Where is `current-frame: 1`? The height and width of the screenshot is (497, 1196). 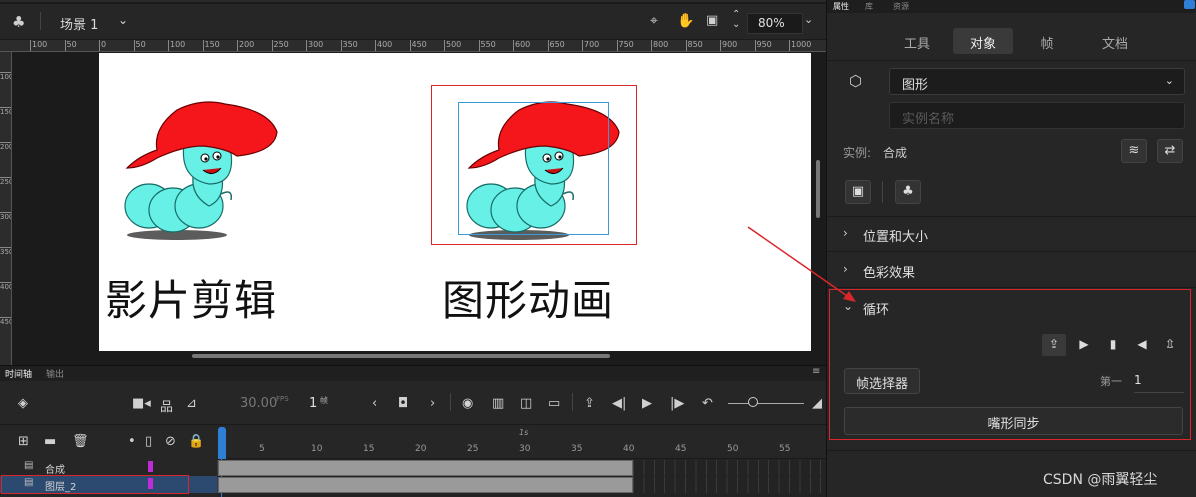 current-frame: 1 is located at coordinates (313, 403).